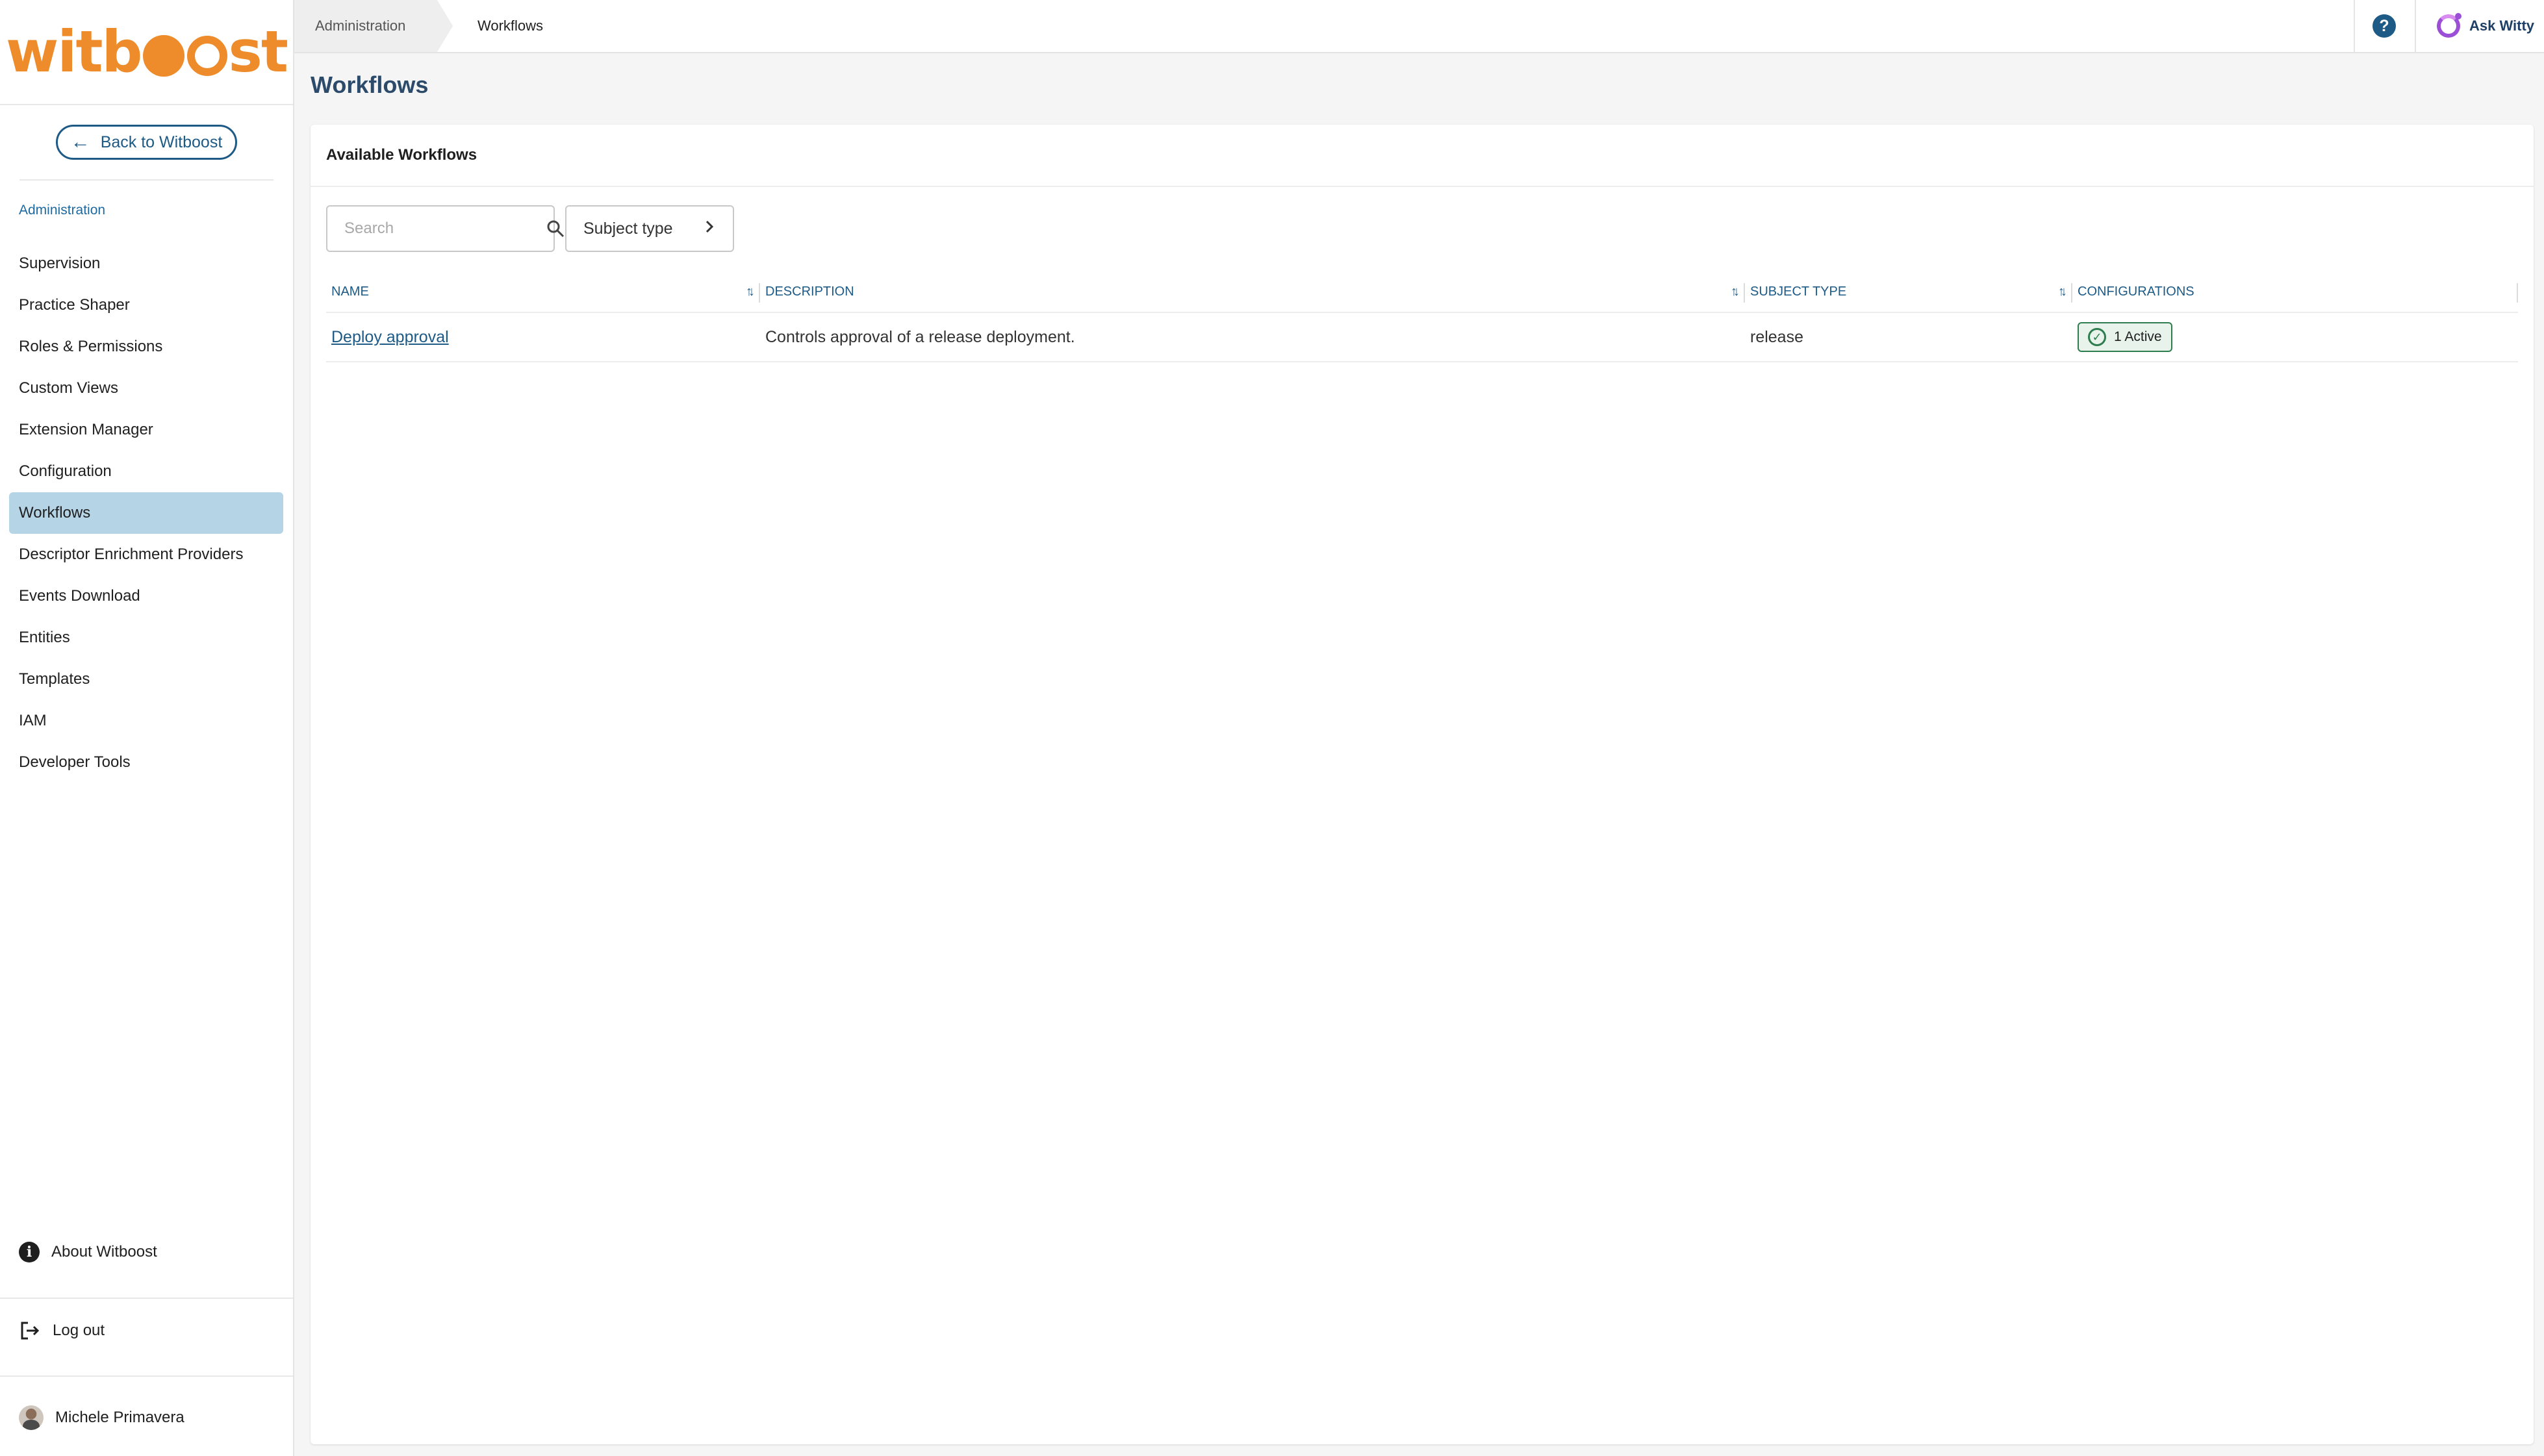 The height and width of the screenshot is (1456, 2544). I want to click on search-icon, so click(555, 229).